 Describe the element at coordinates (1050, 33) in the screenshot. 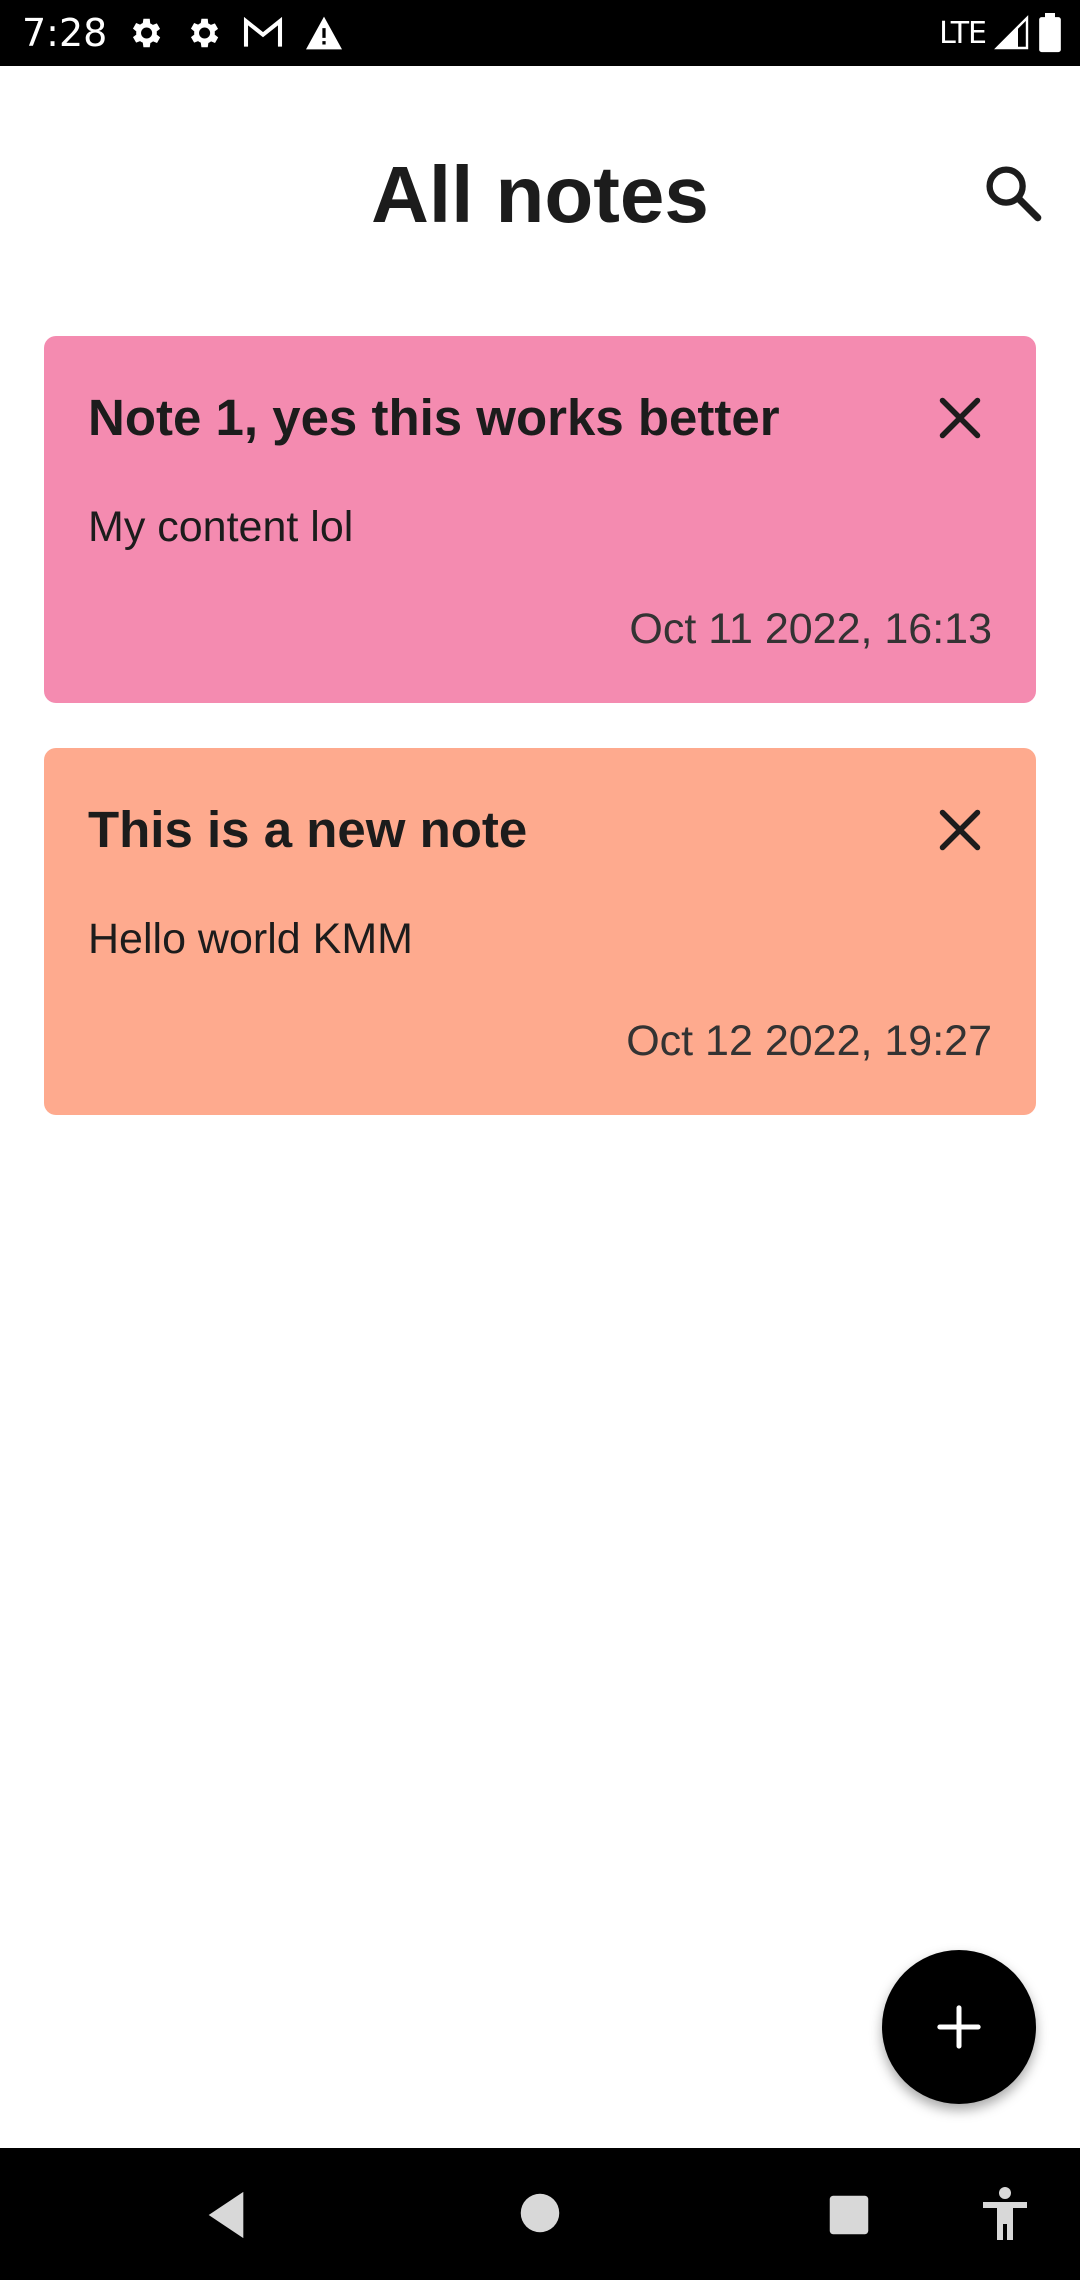

I see `battery-icon` at that location.